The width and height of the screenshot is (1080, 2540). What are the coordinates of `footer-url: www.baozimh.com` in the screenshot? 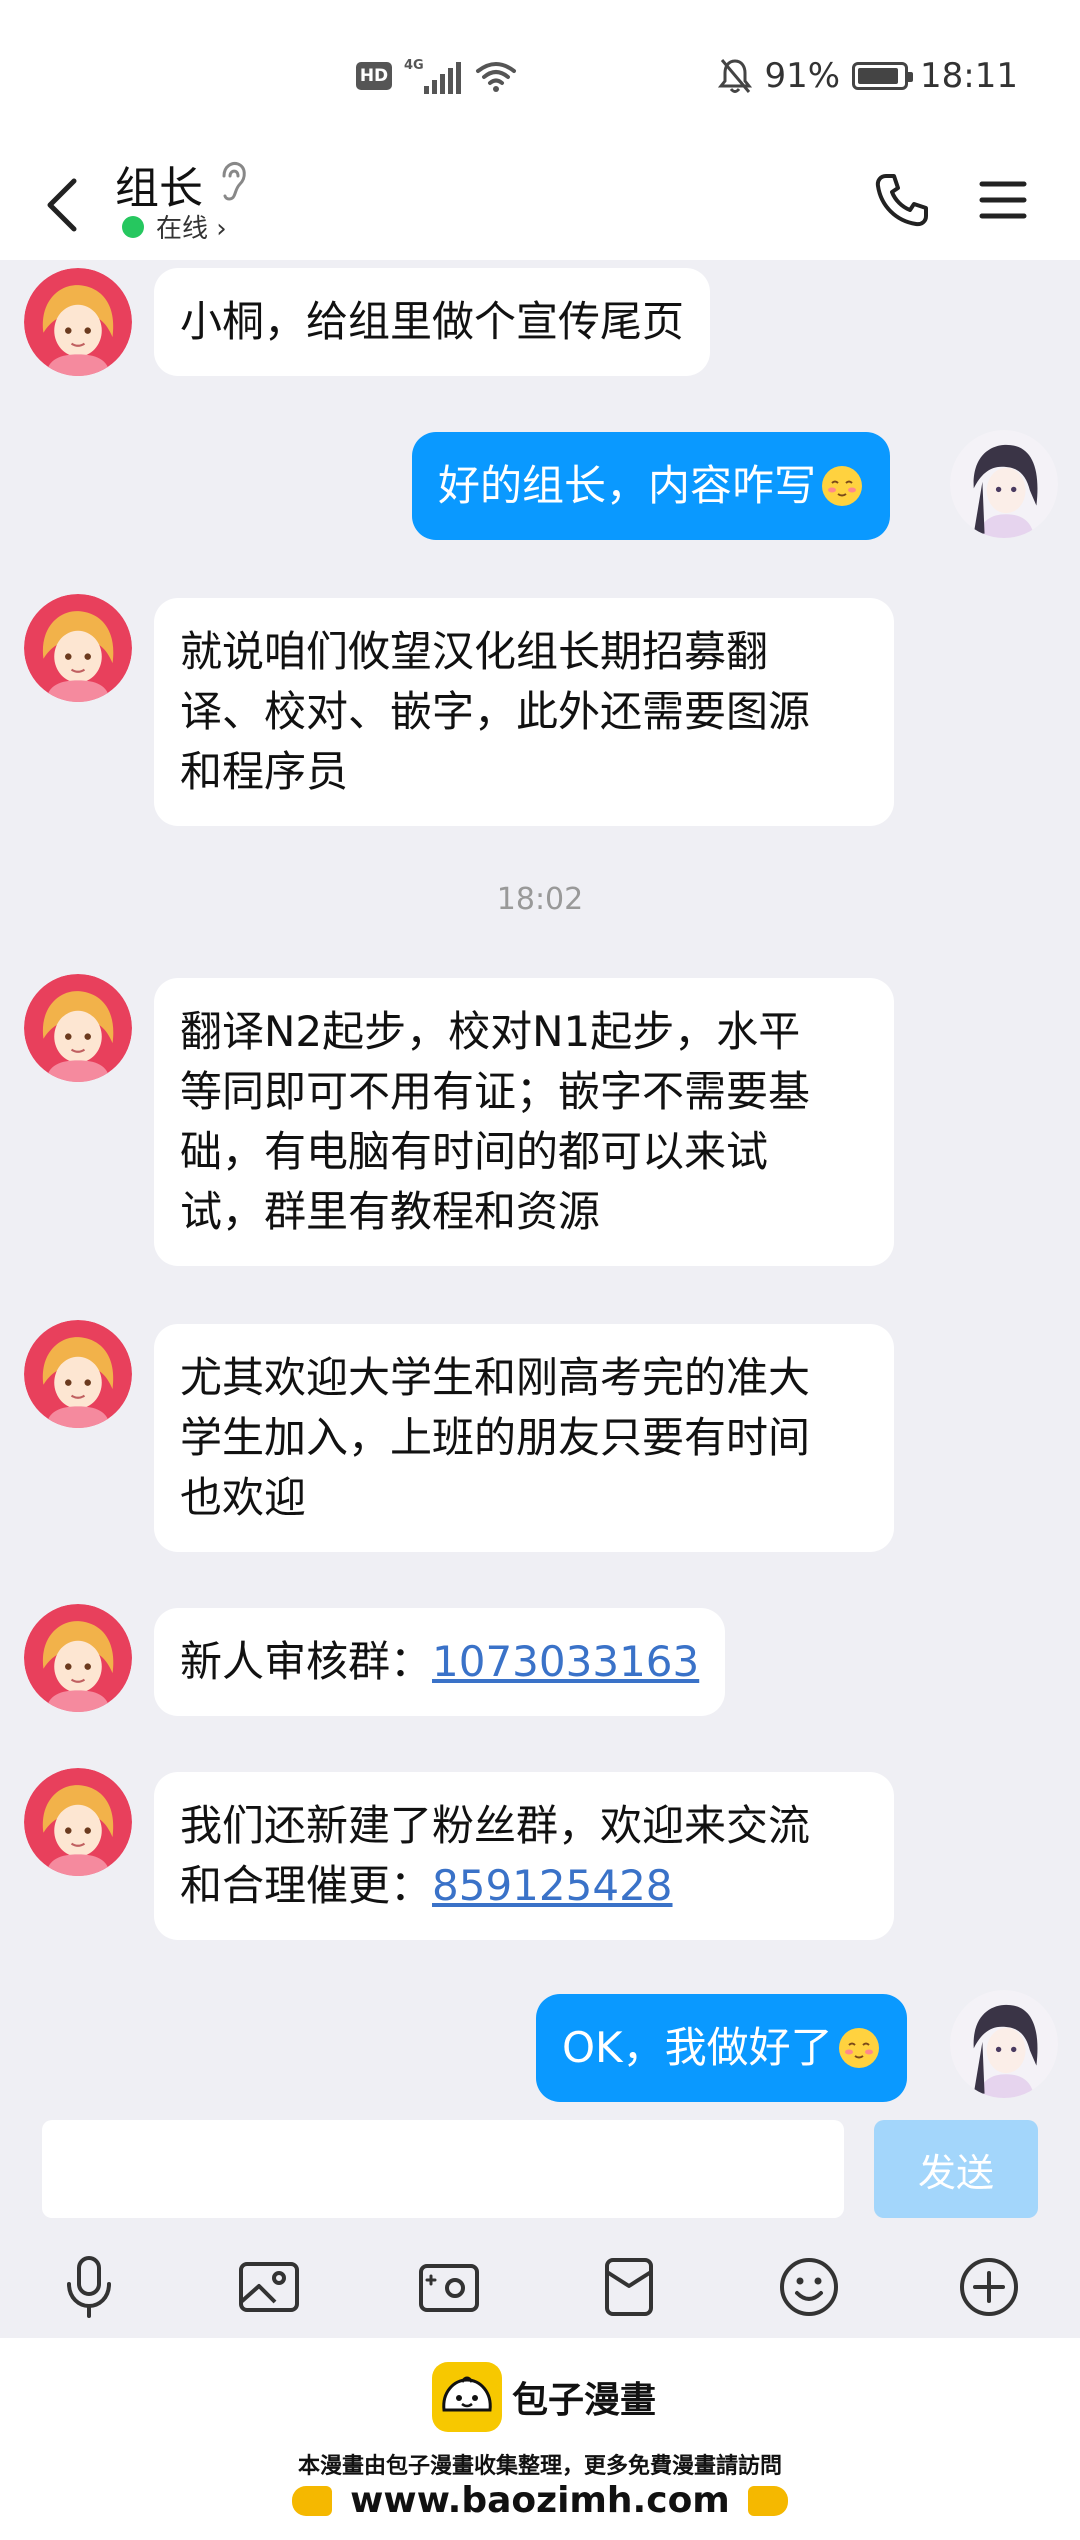 It's located at (540, 2500).